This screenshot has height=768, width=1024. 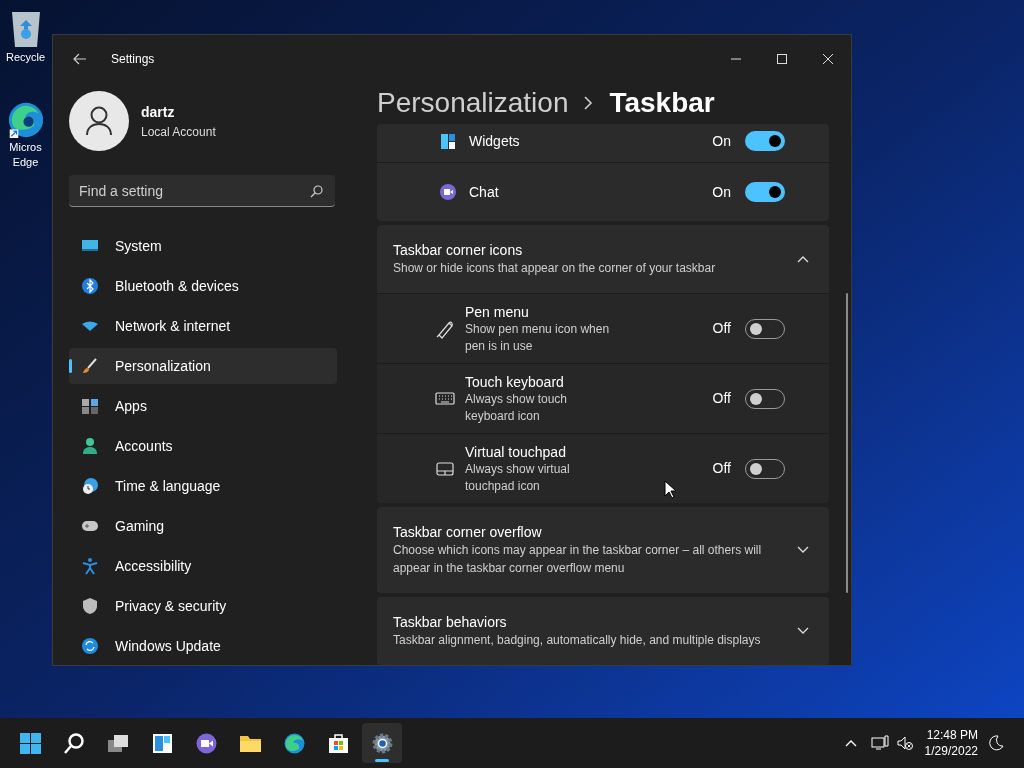 I want to click on paintbrush-icon, so click(x=90, y=366).